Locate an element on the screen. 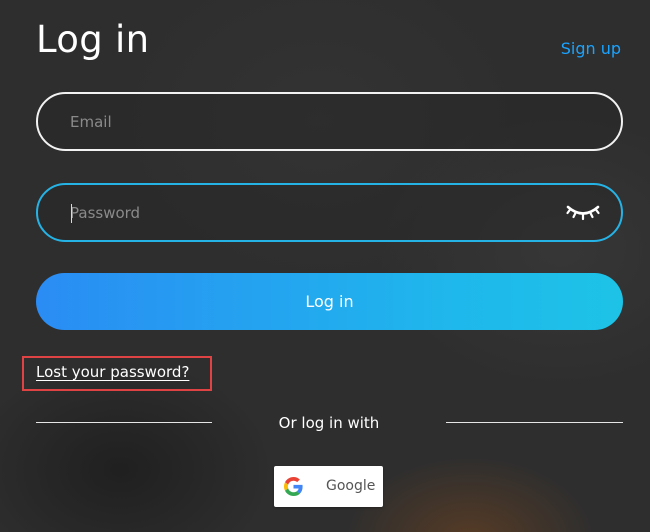 This screenshot has width=650, height=532. google-login-button: Google is located at coordinates (328, 486).